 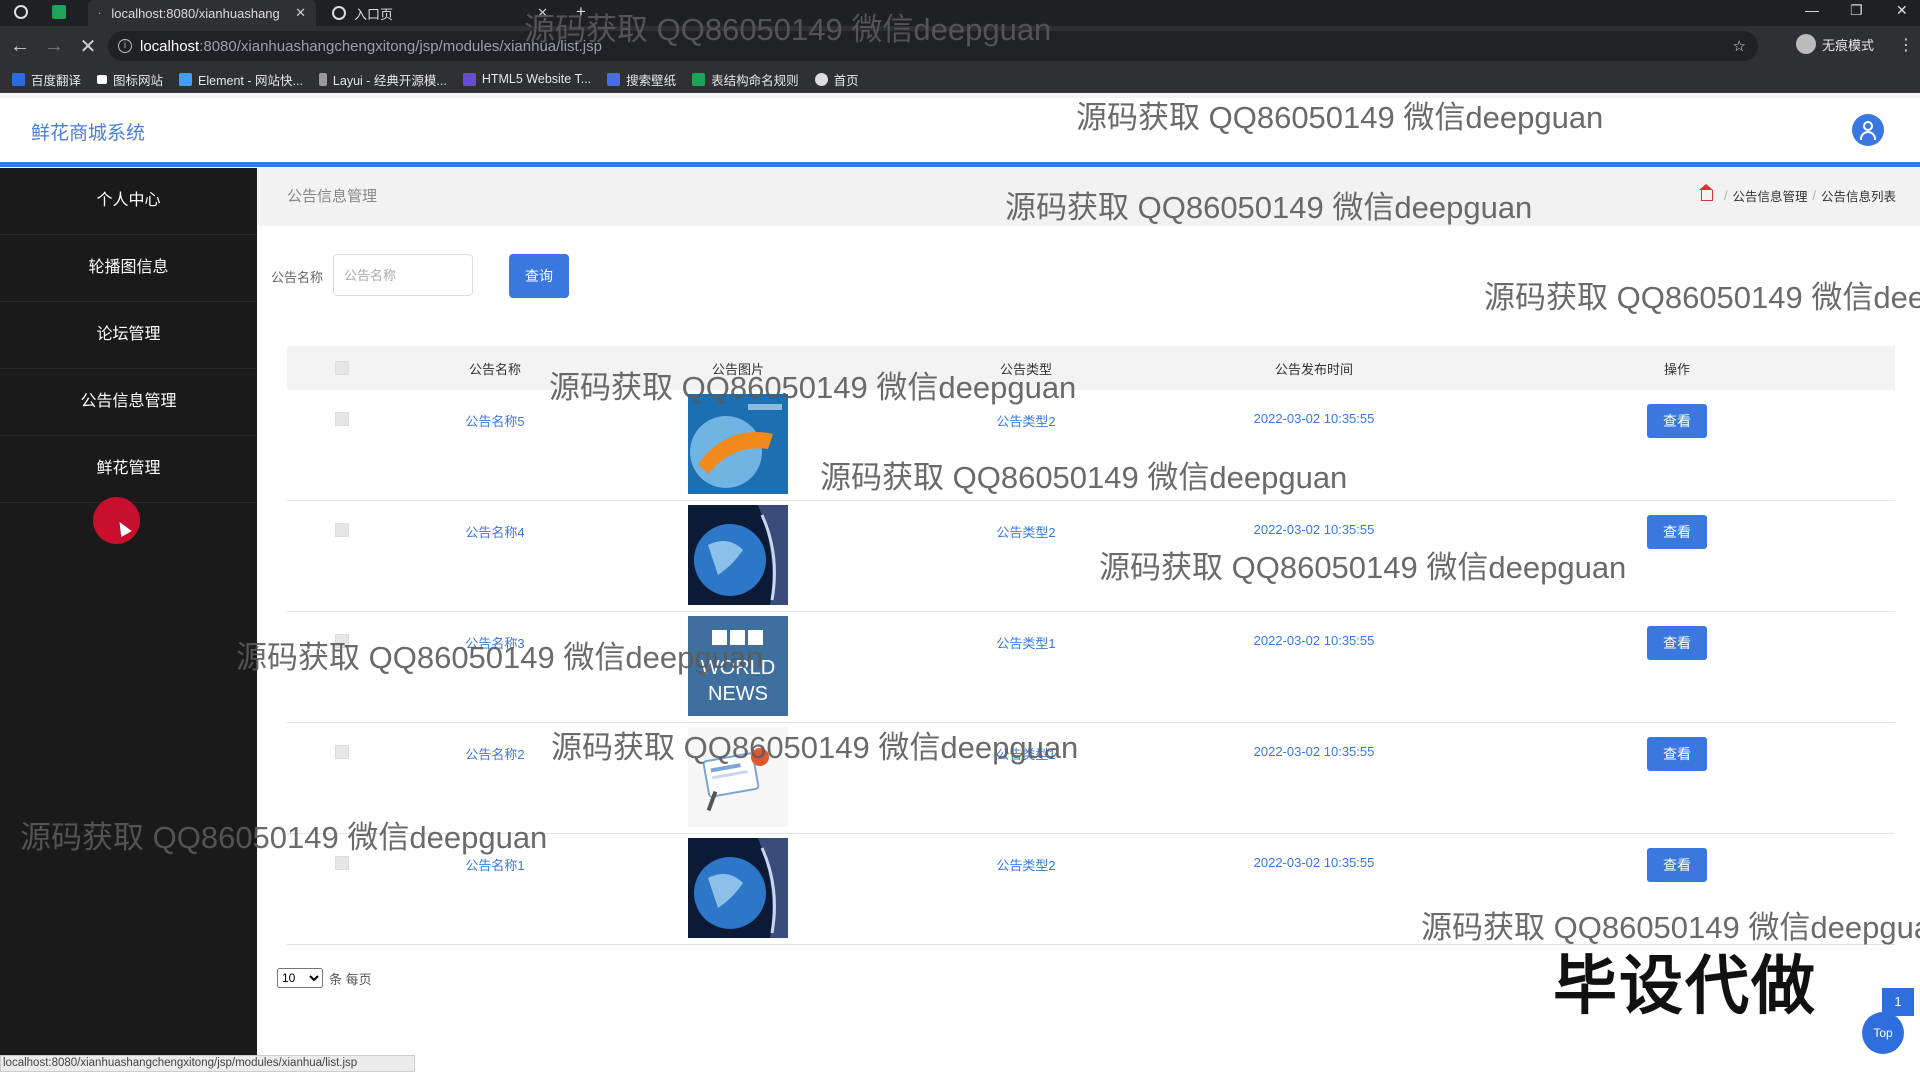 I want to click on window-close-icon: ✕, so click(x=1902, y=10).